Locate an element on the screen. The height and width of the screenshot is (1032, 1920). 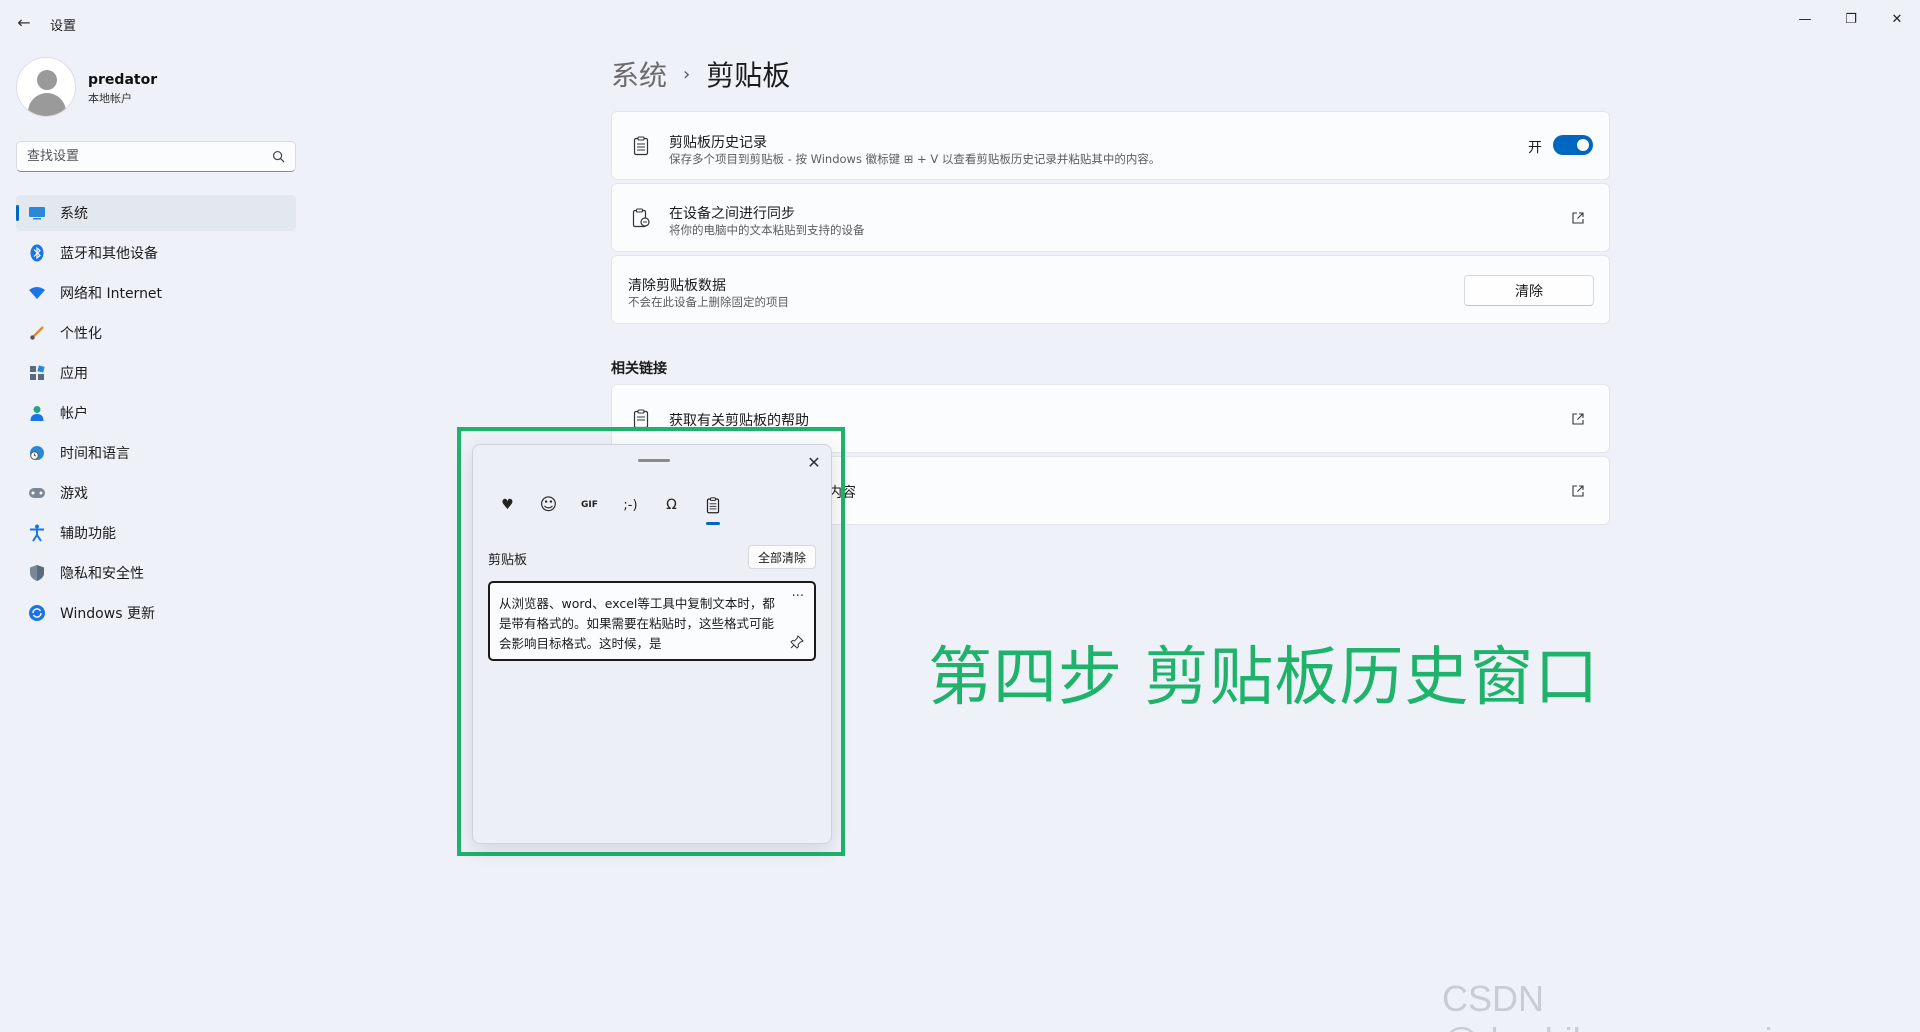
kaomoji-icon: ;-) is located at coordinates (630, 505).